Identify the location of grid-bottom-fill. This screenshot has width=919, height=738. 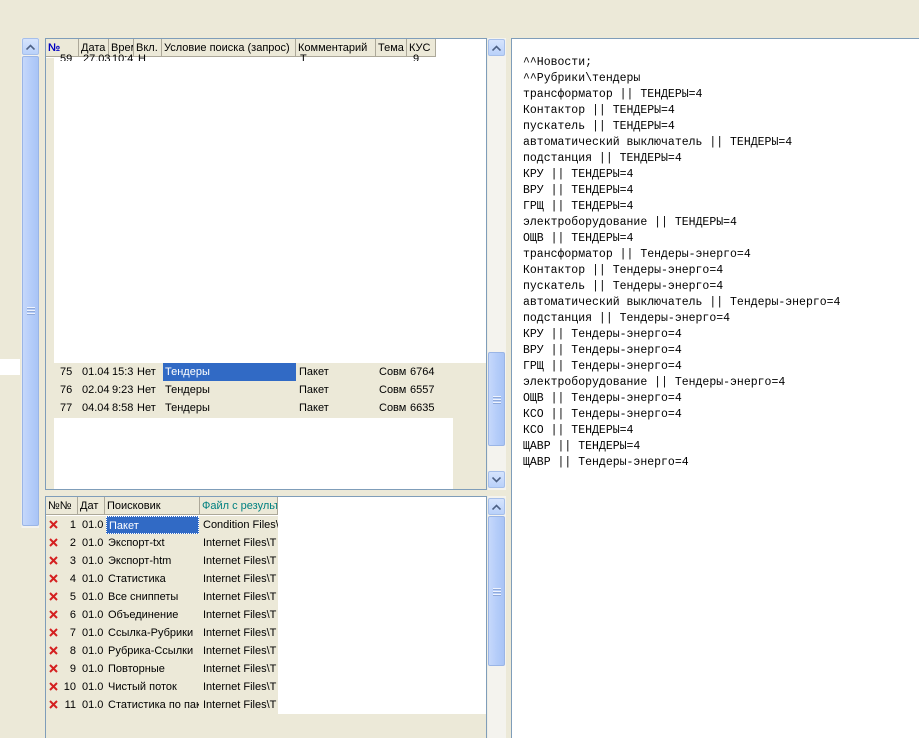
(253, 453).